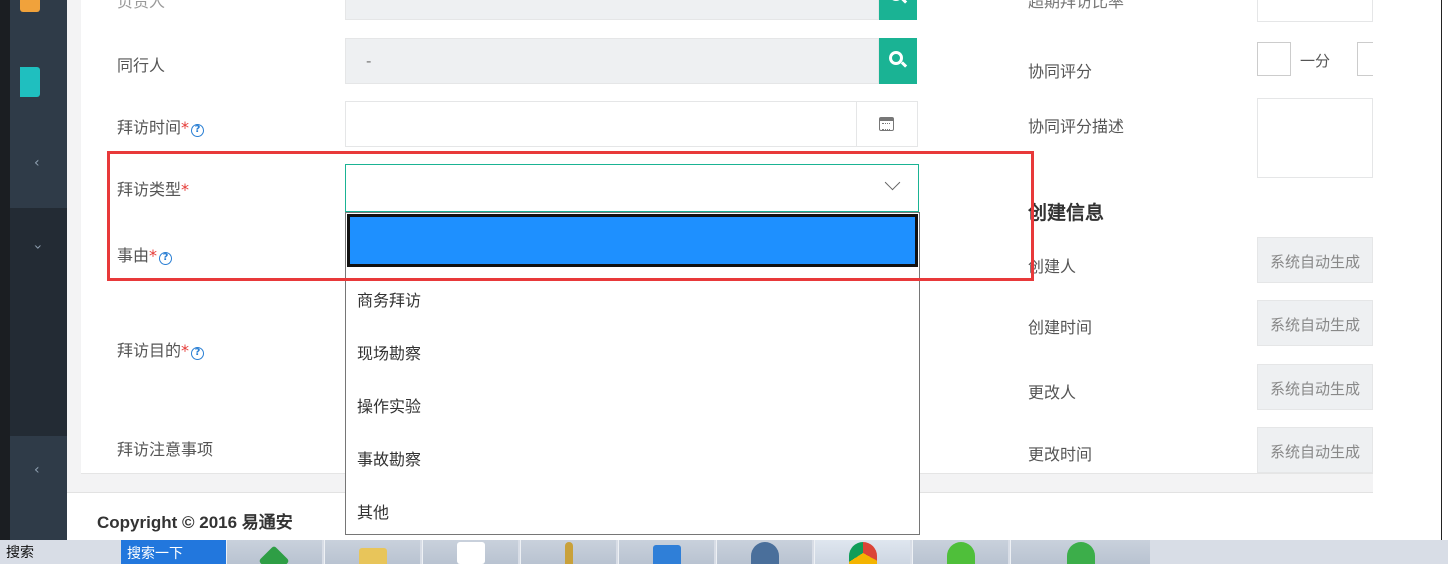 The width and height of the screenshot is (1448, 564). Describe the element at coordinates (632, 240) in the screenshot. I see `dropdown-option-empty-selected` at that location.